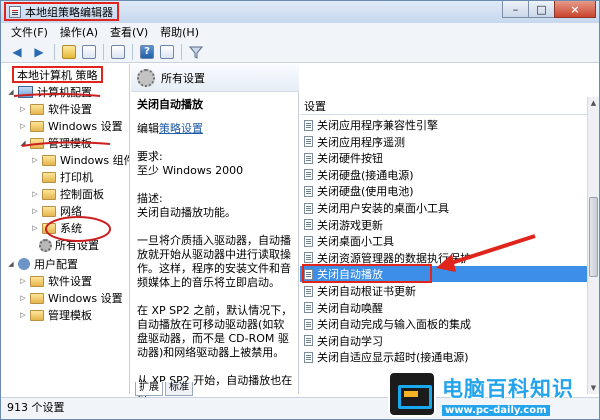  I want to click on tree-root-label: 本地计算机 策略, so click(57, 75).